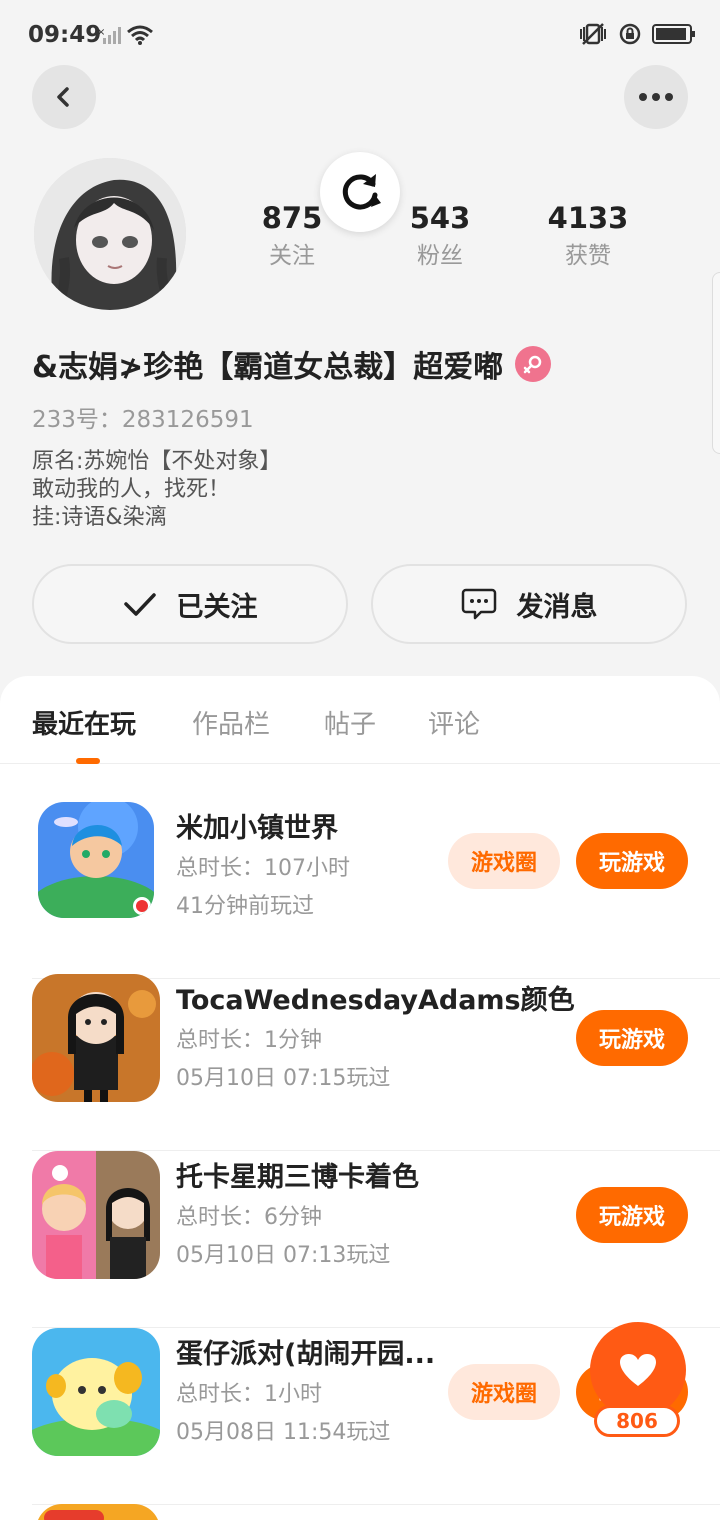  What do you see at coordinates (637, 1421) in the screenshot?
I see `like-count: 806` at bounding box center [637, 1421].